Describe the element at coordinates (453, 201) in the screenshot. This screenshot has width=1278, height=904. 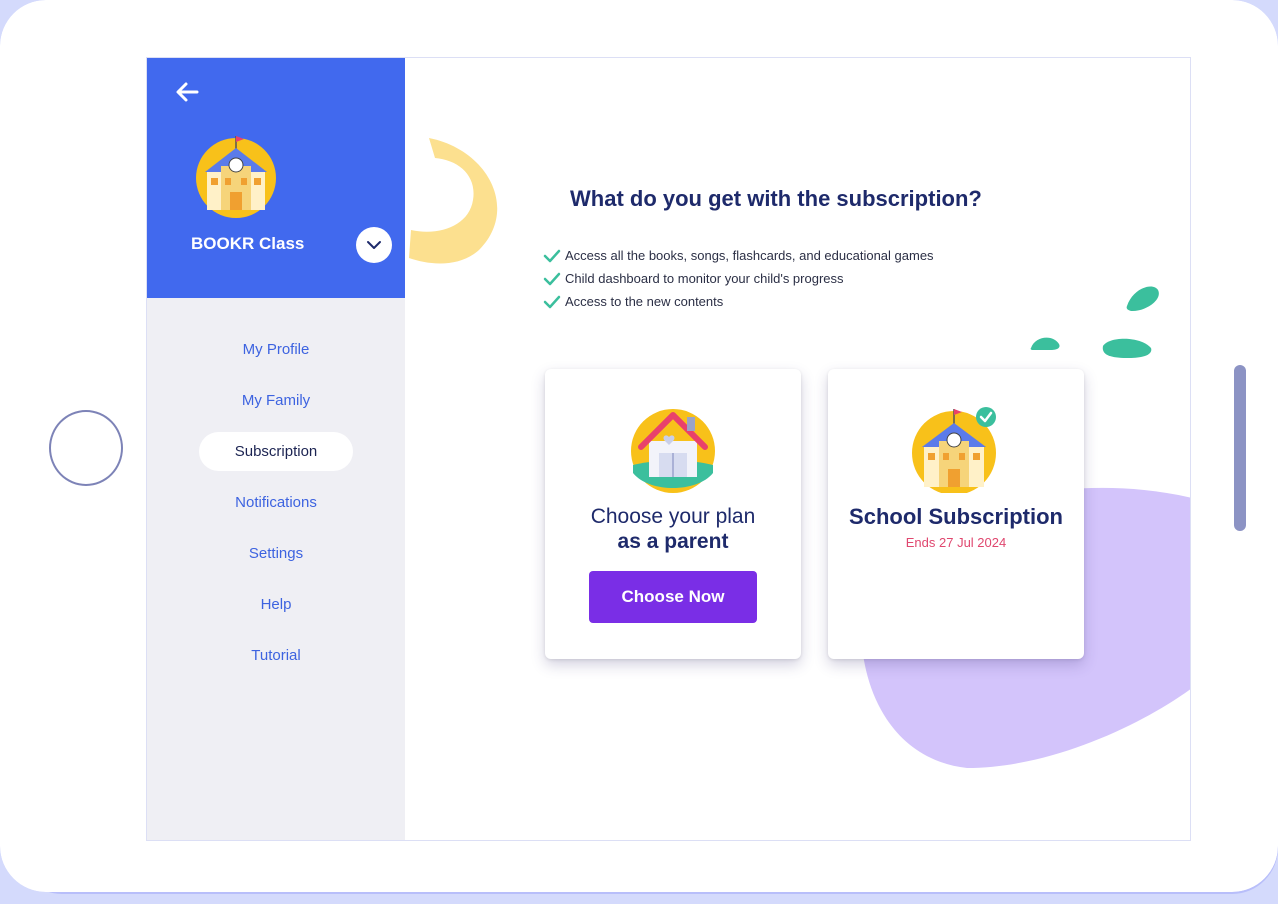
I see `decorative-arc` at that location.